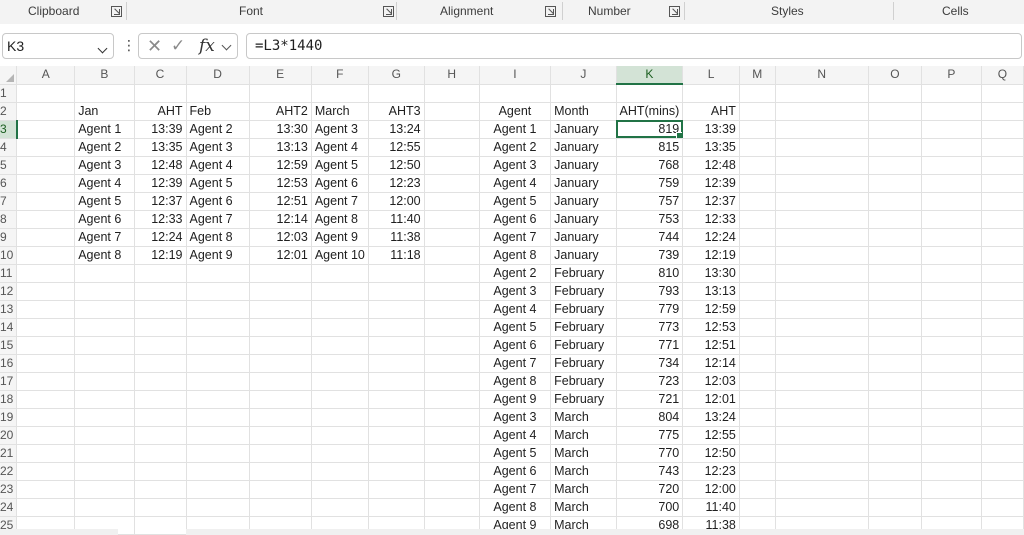  Describe the element at coordinates (583, 273) in the screenshot. I see `cell-j11: February` at that location.